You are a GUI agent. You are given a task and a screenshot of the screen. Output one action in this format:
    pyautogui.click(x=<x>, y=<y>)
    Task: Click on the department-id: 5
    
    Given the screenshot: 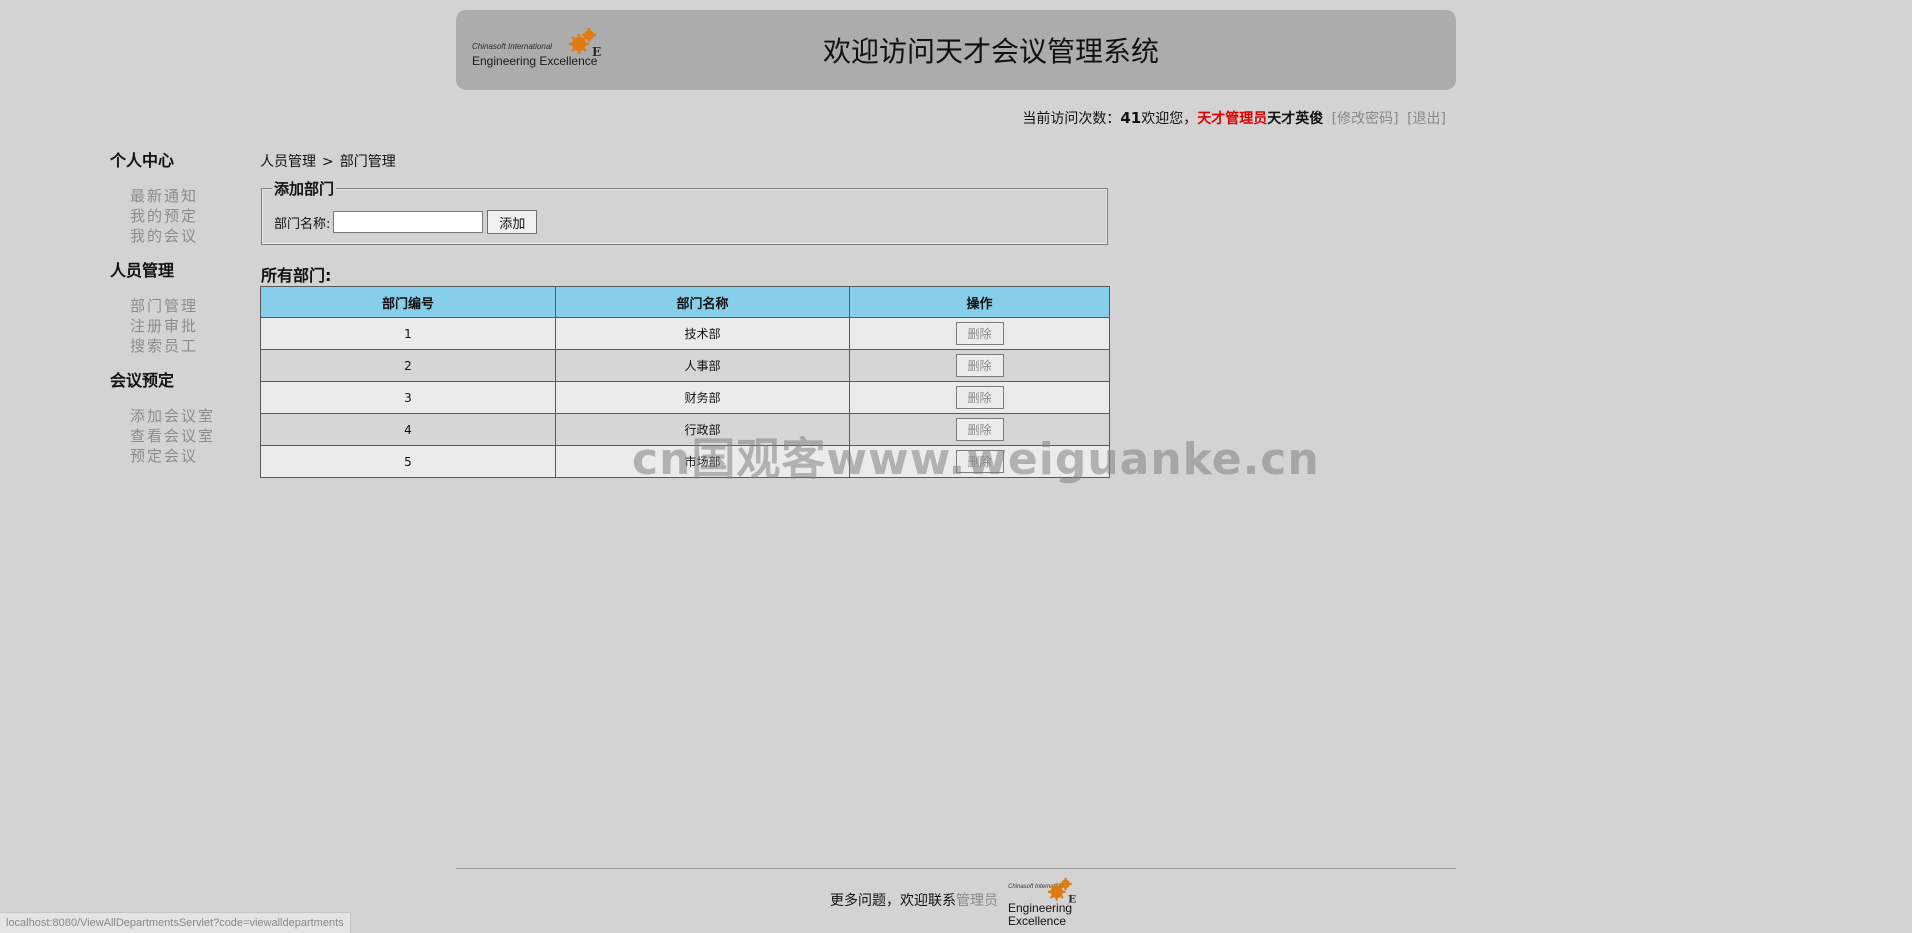 What is the action you would take?
    pyautogui.click(x=408, y=461)
    